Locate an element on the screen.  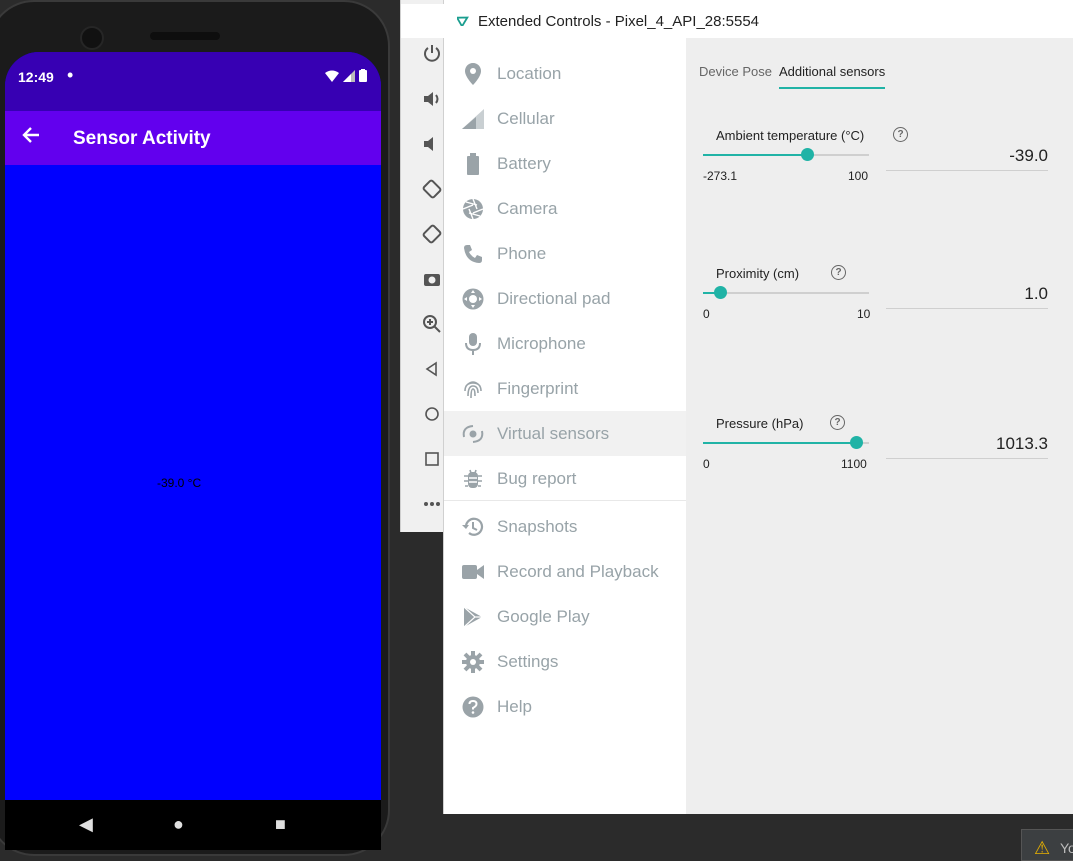
play-store-icon is located at coordinates (473, 617).